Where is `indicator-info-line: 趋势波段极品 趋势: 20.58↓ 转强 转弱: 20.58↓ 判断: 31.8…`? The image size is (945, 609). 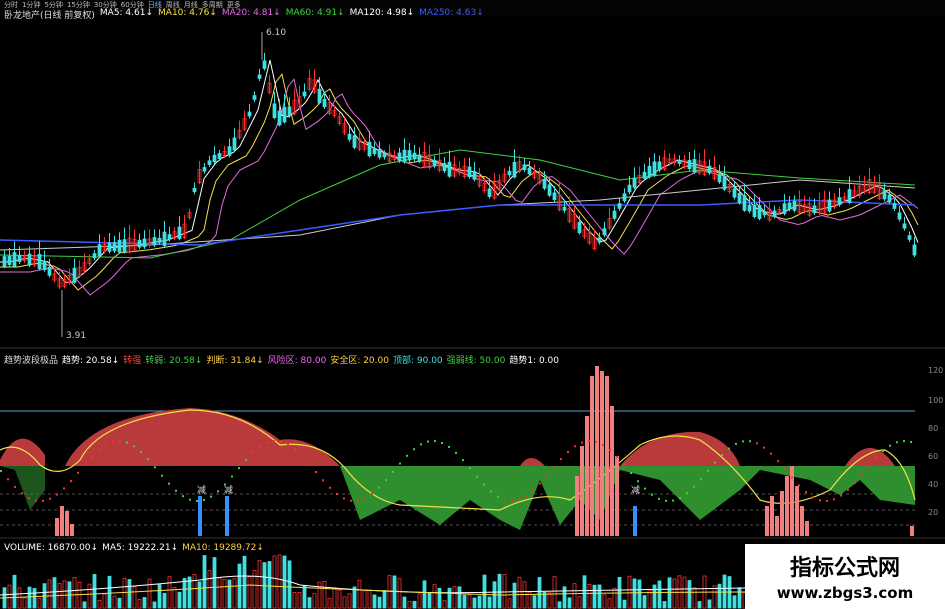 indicator-info-line: 趋势波段极品 趋势: 20.58↓ 转强 转弱: 20.58↓ 判断: 31.8… is located at coordinates (281, 359).